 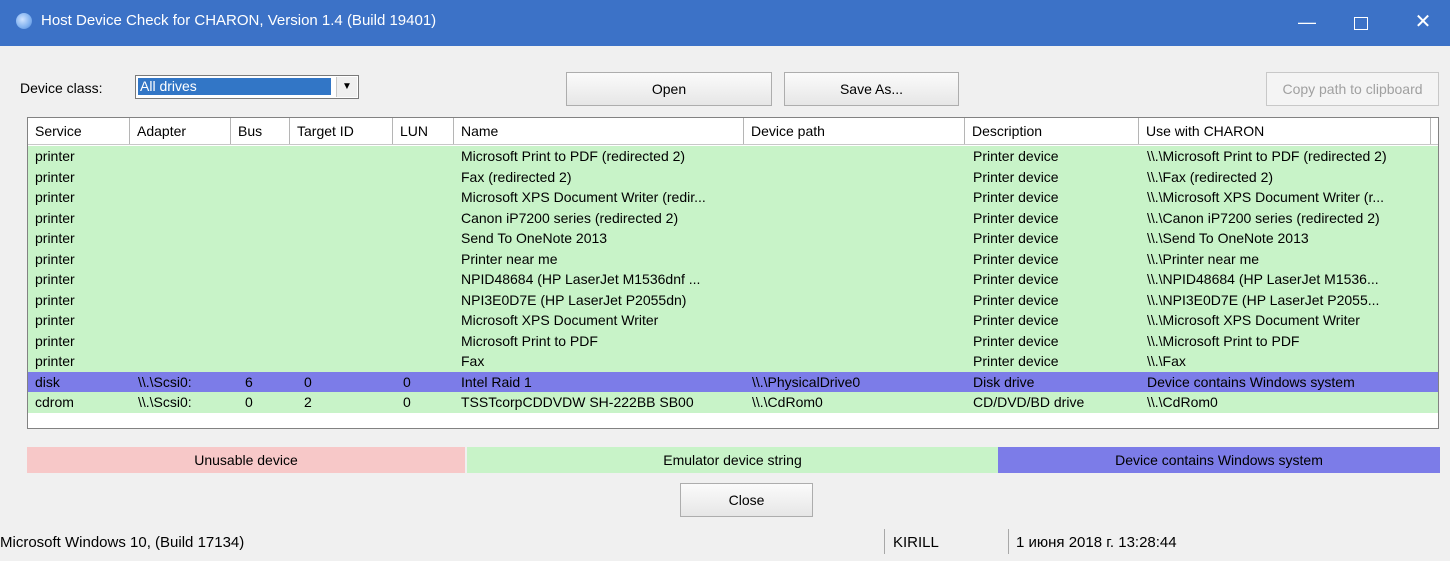 I want to click on cell-name: Send To OneNote 2013, so click(x=534, y=238).